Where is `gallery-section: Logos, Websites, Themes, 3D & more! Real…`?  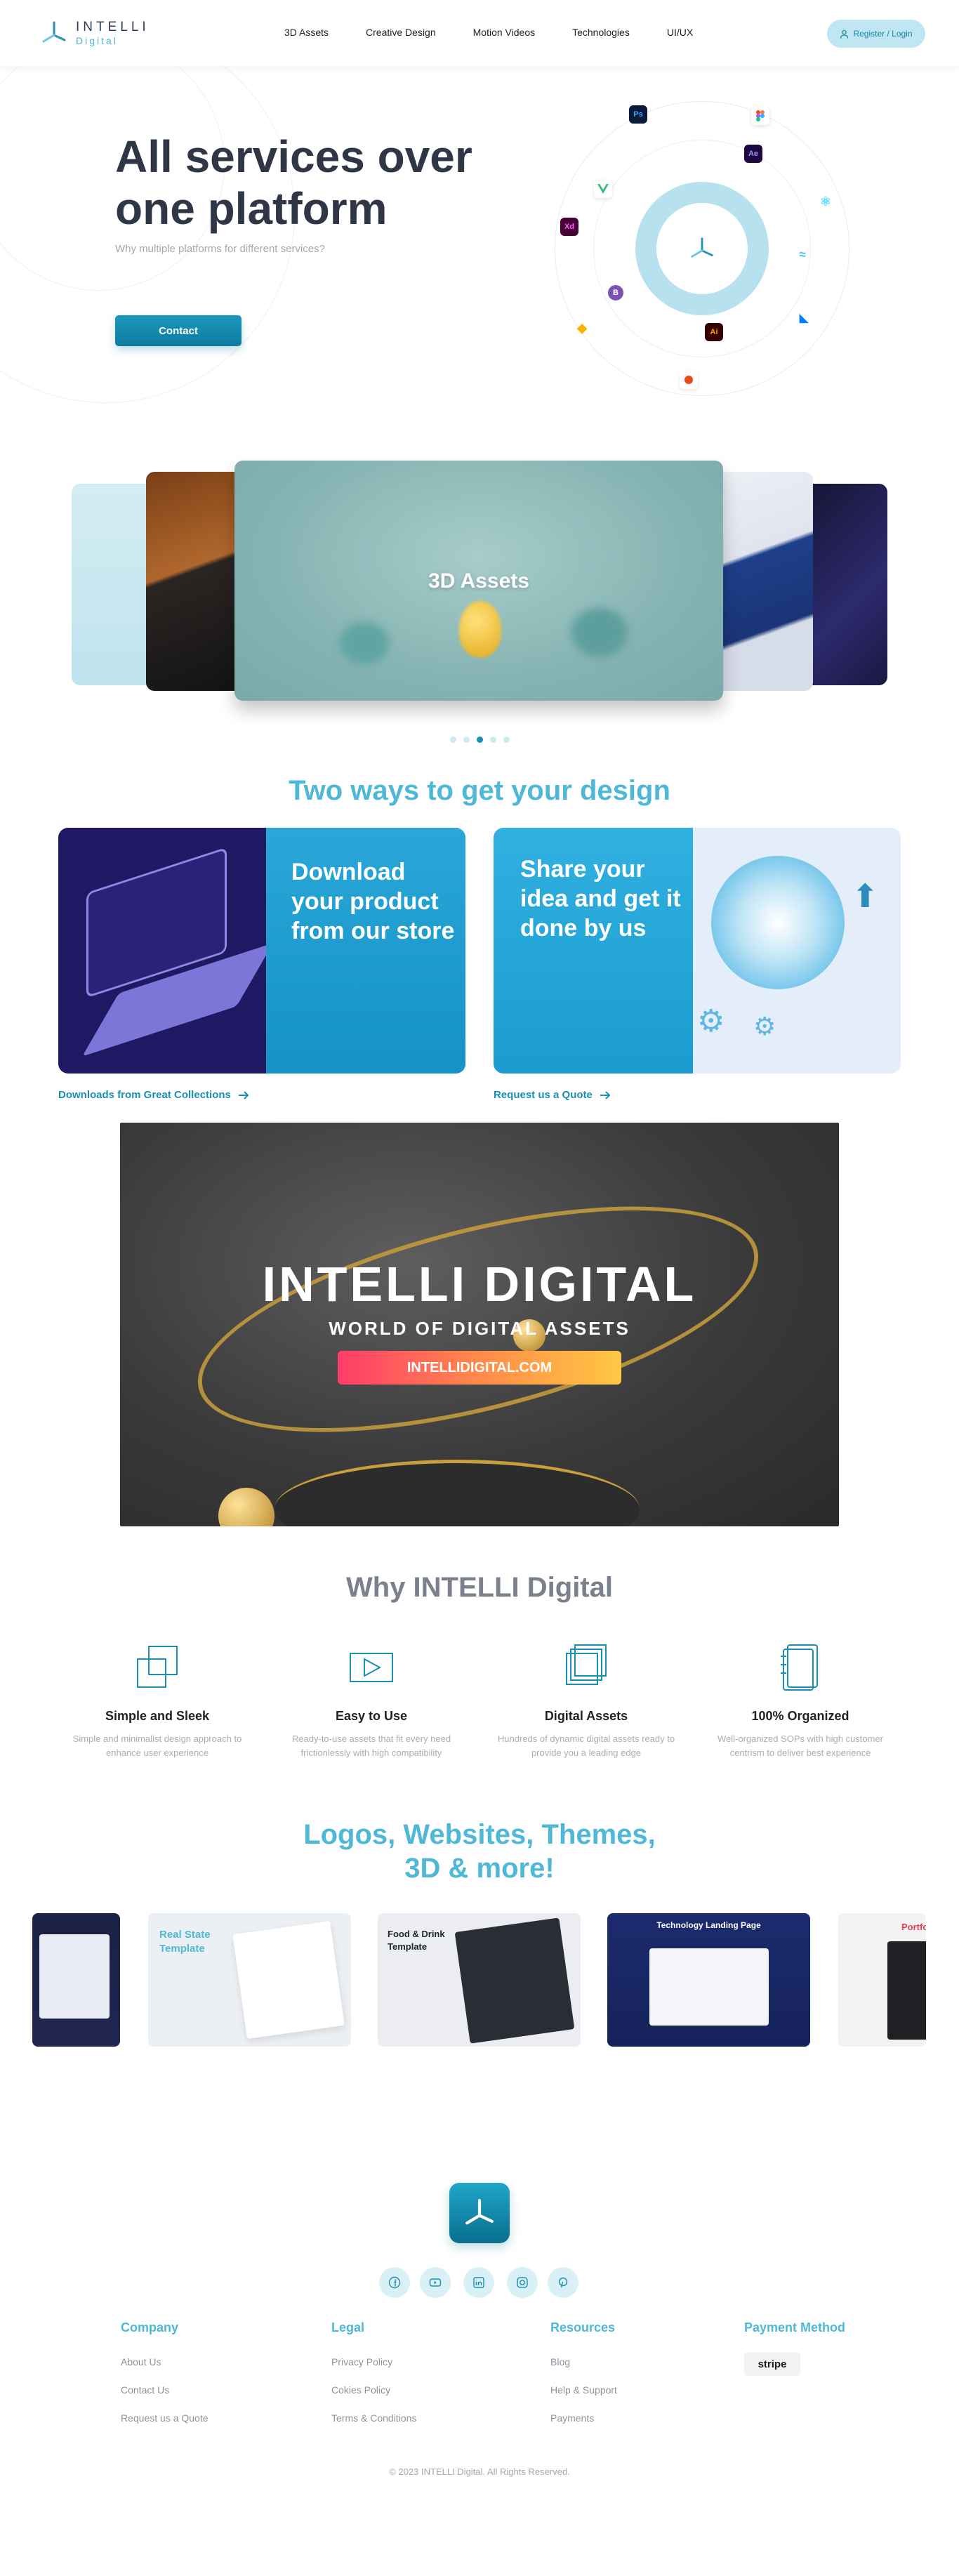 gallery-section: Logos, Websites, Themes, 3D & more! Real… is located at coordinates (479, 2000).